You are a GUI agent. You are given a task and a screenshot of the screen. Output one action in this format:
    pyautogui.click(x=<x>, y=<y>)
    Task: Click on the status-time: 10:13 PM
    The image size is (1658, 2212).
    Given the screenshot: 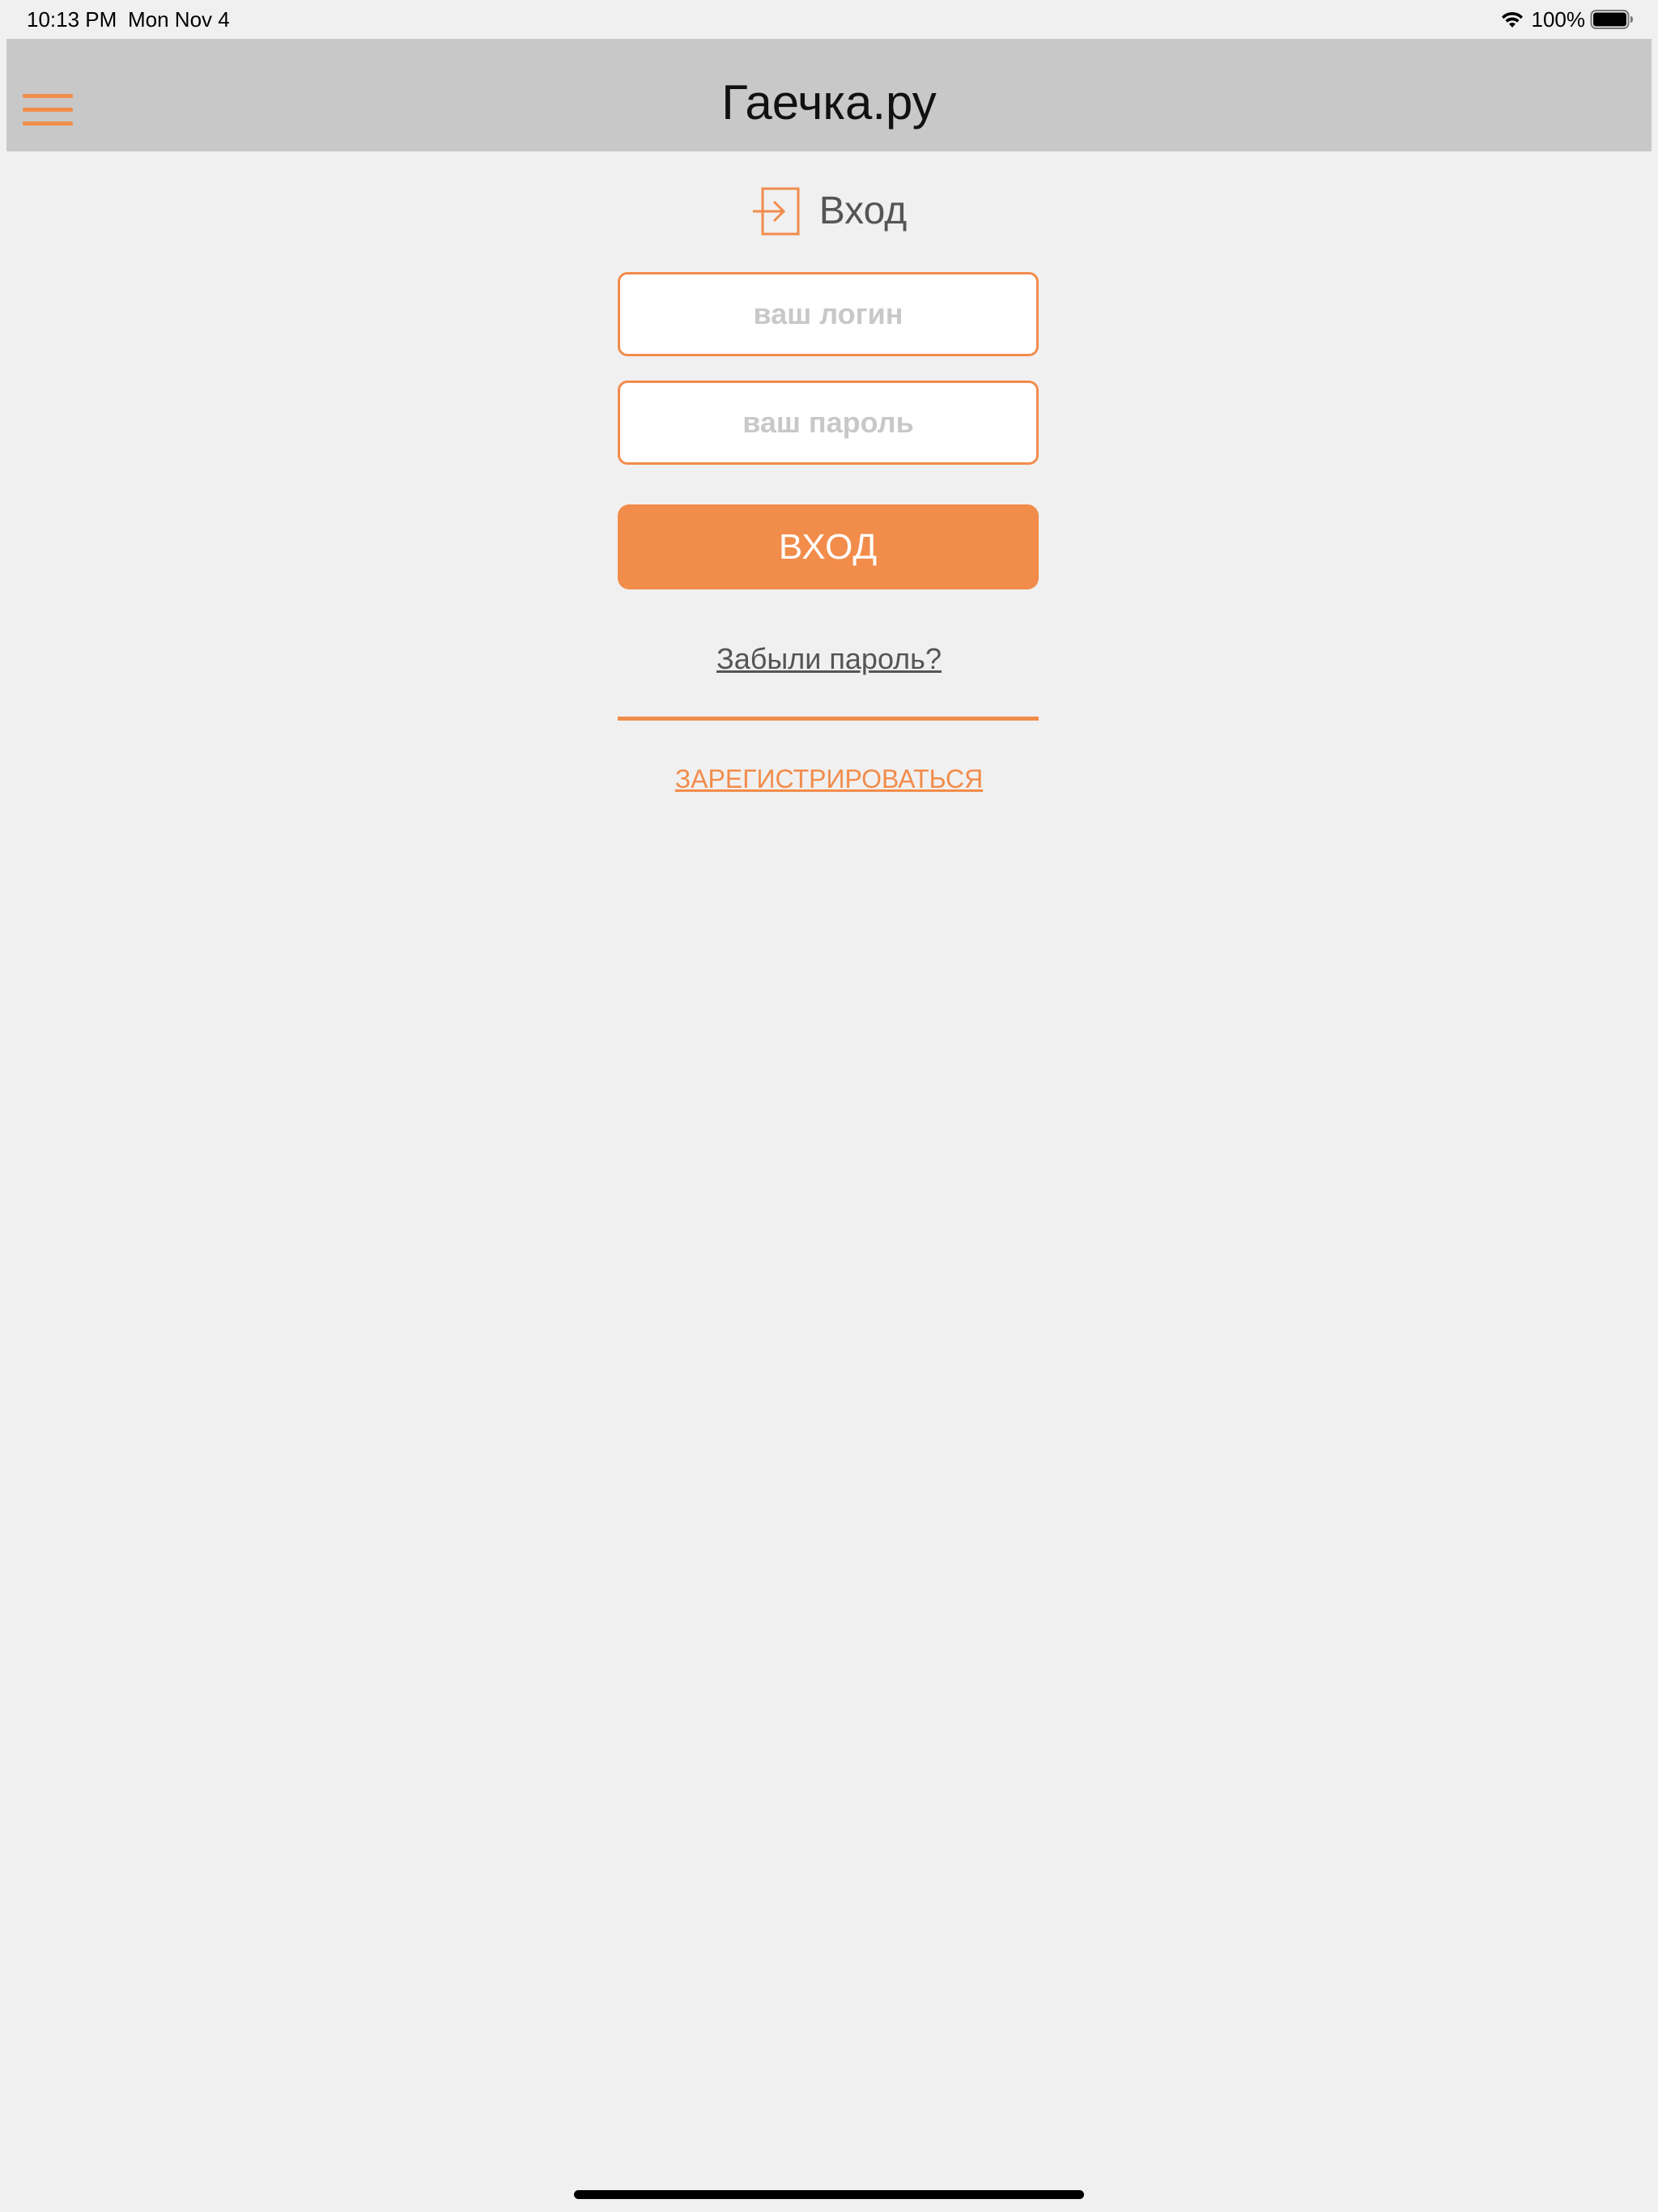 What is the action you would take?
    pyautogui.click(x=72, y=19)
    